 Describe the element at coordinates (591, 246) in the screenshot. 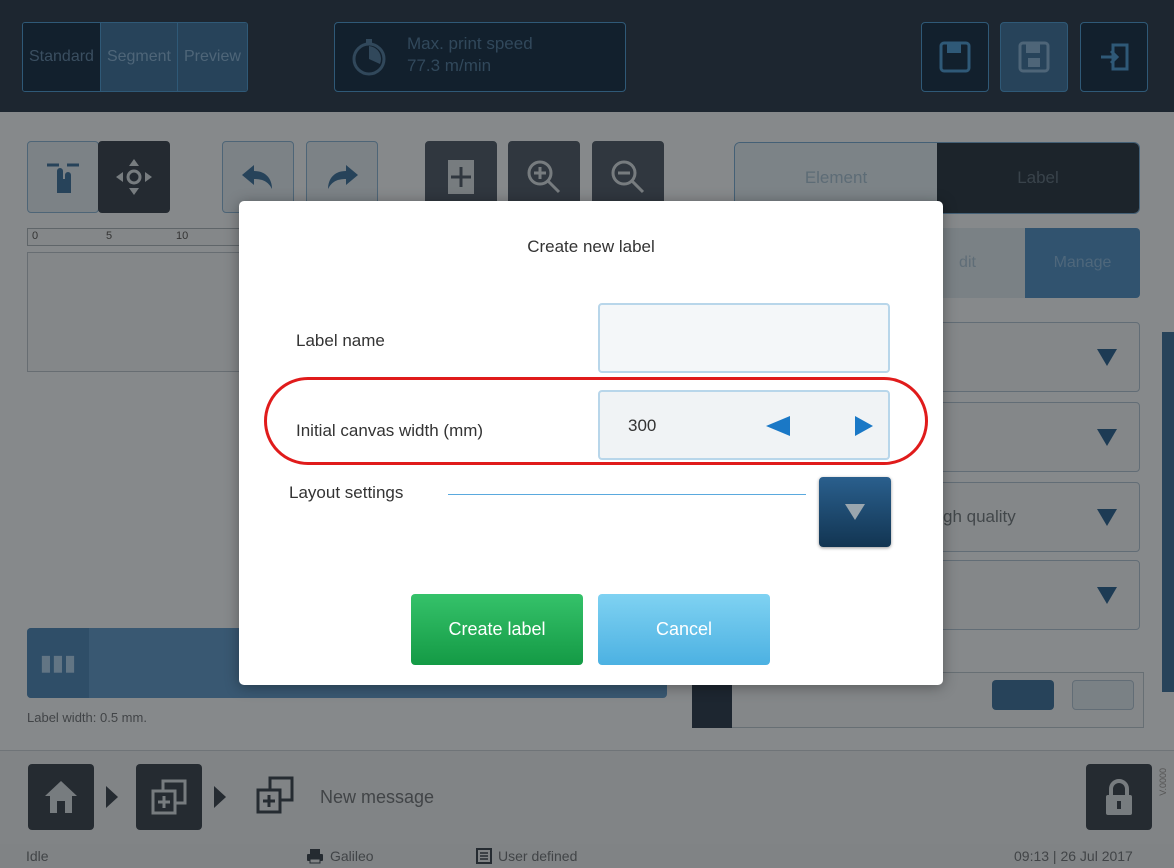

I see `dialog-title: Create new label` at that location.